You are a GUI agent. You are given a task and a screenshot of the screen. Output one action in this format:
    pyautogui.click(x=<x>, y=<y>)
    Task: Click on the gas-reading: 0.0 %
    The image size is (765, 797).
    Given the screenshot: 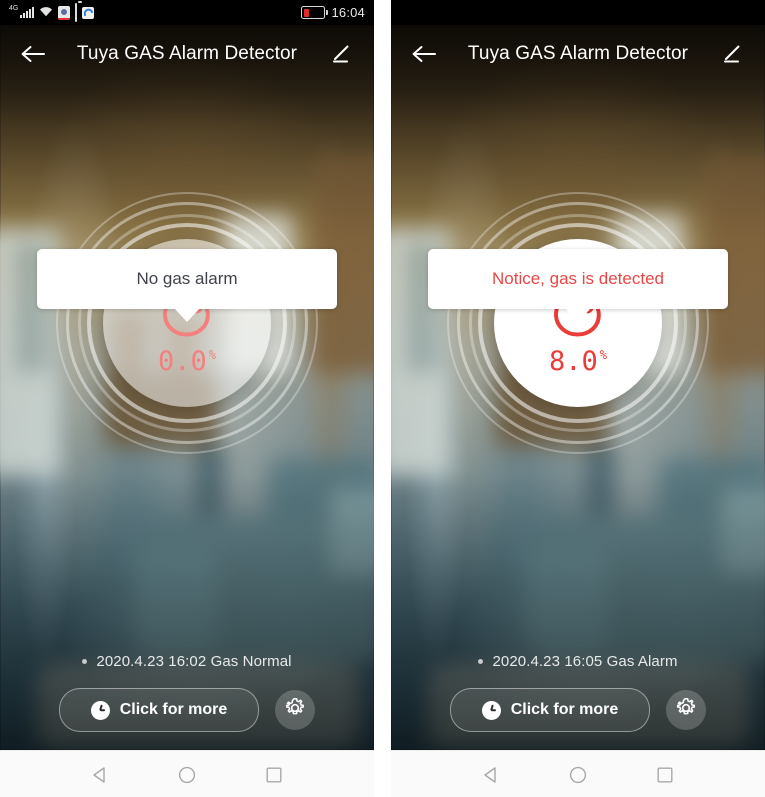 What is the action you would take?
    pyautogui.click(x=187, y=361)
    